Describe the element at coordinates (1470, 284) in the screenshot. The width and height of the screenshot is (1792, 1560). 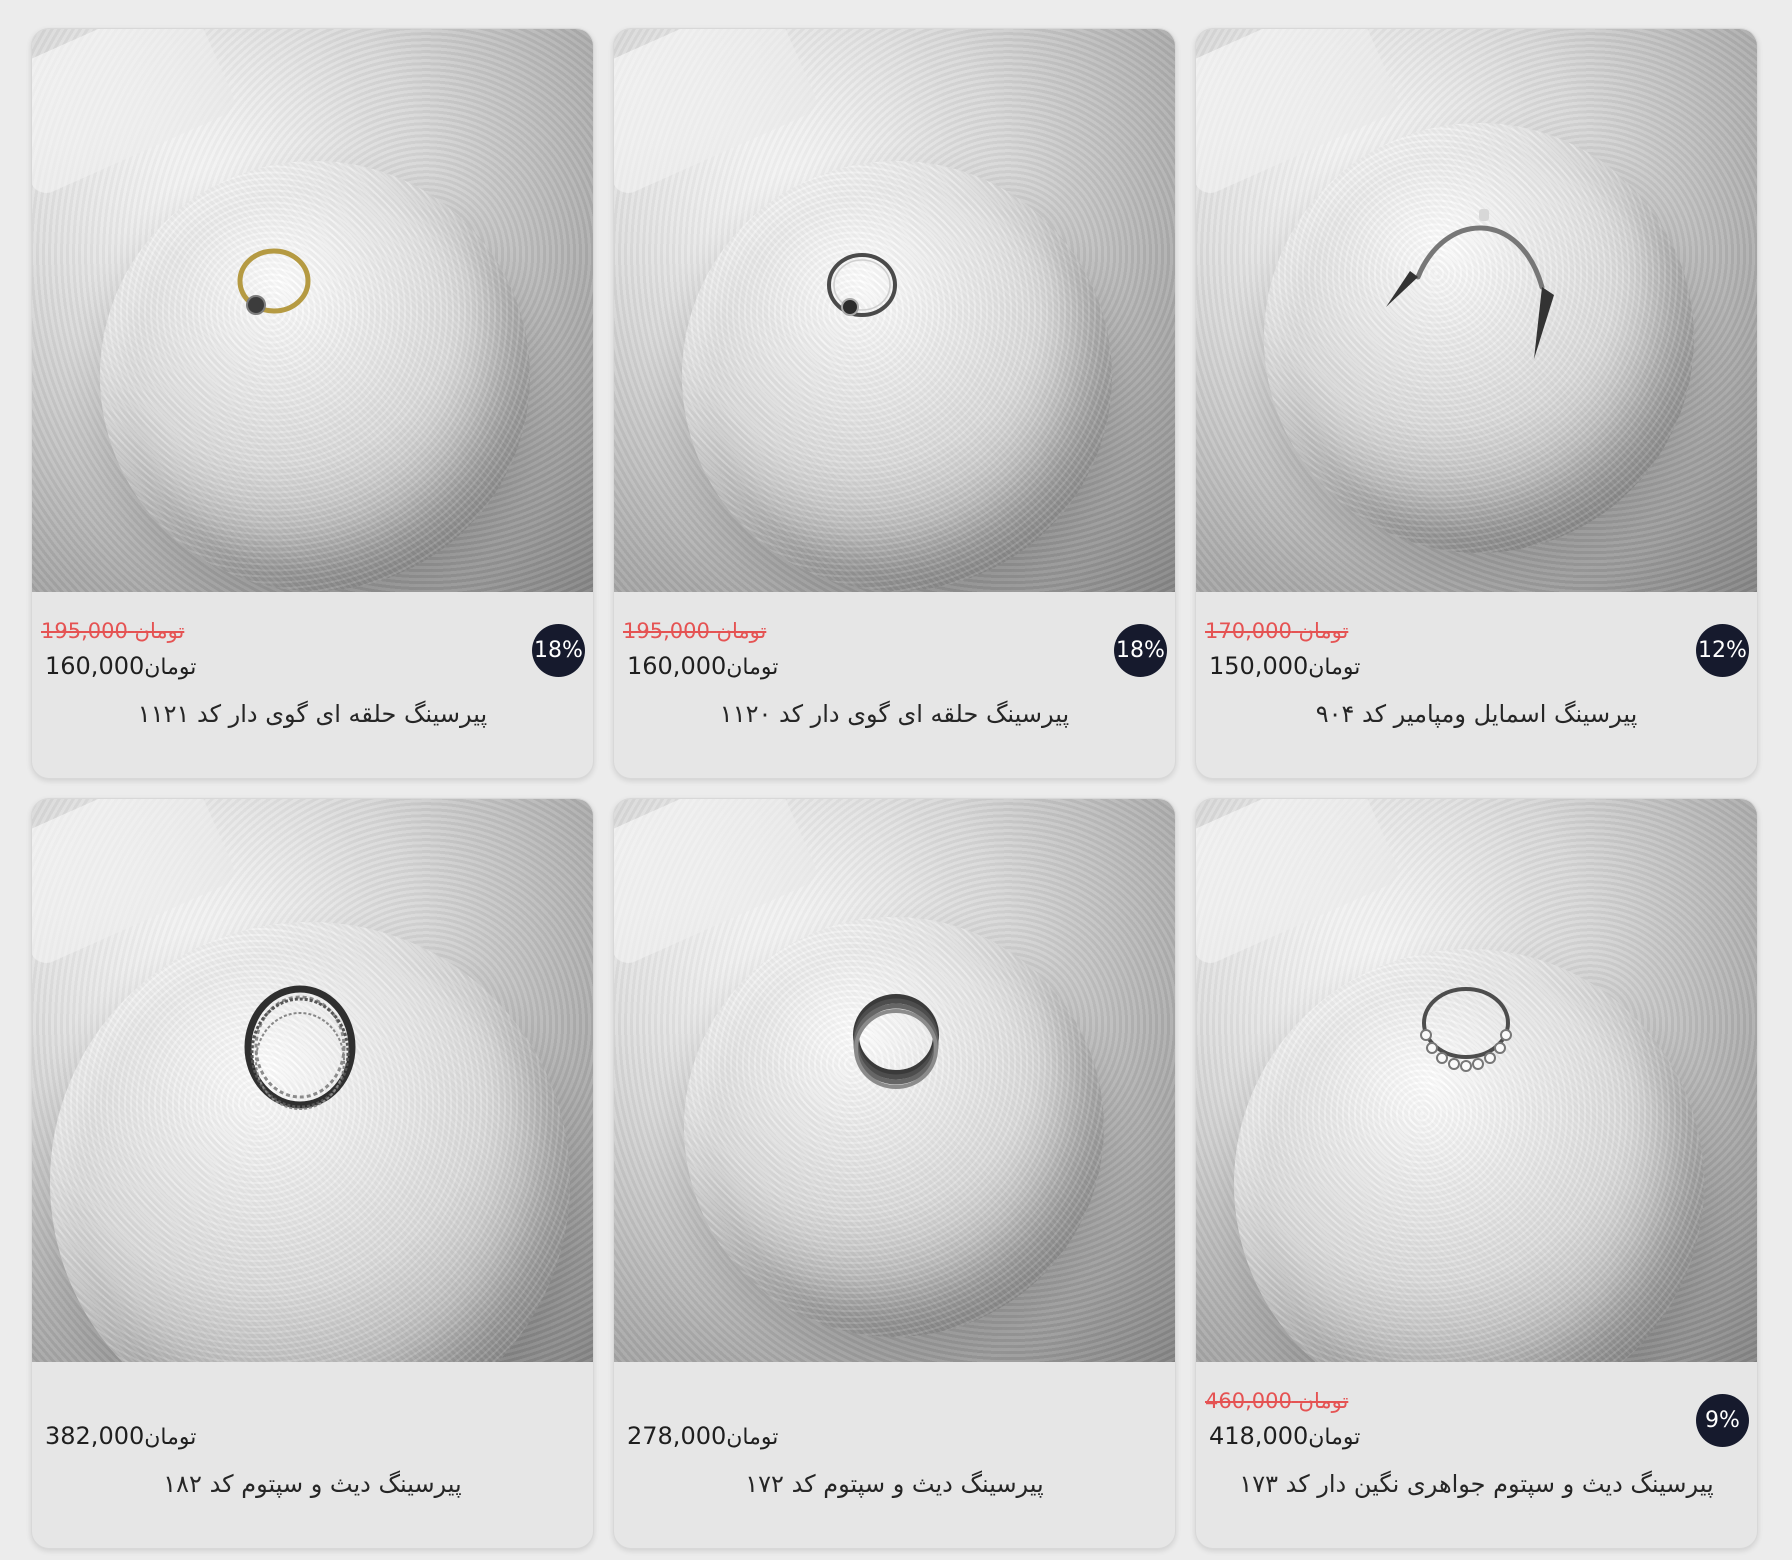
I see `spike-ring-icon` at that location.